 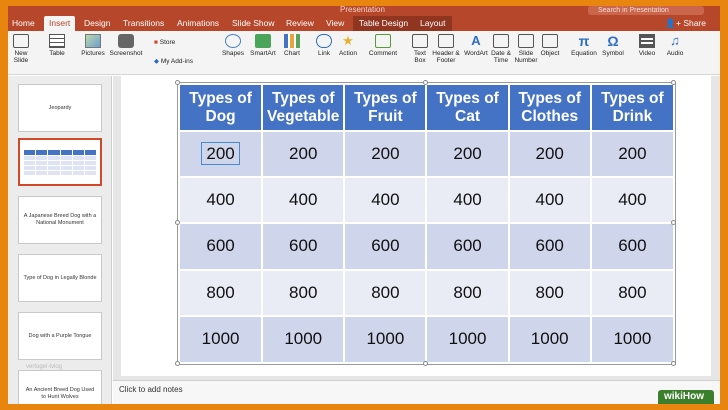 What do you see at coordinates (97, 23) in the screenshot?
I see `tab-design: Design` at bounding box center [97, 23].